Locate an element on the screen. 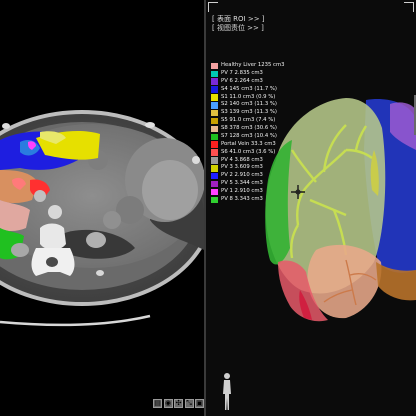 Image resolution: width=416 pixels, height=416 pixels. legend-item: S2 140 cm3 (11.3 %) is located at coordinates (256, 105).